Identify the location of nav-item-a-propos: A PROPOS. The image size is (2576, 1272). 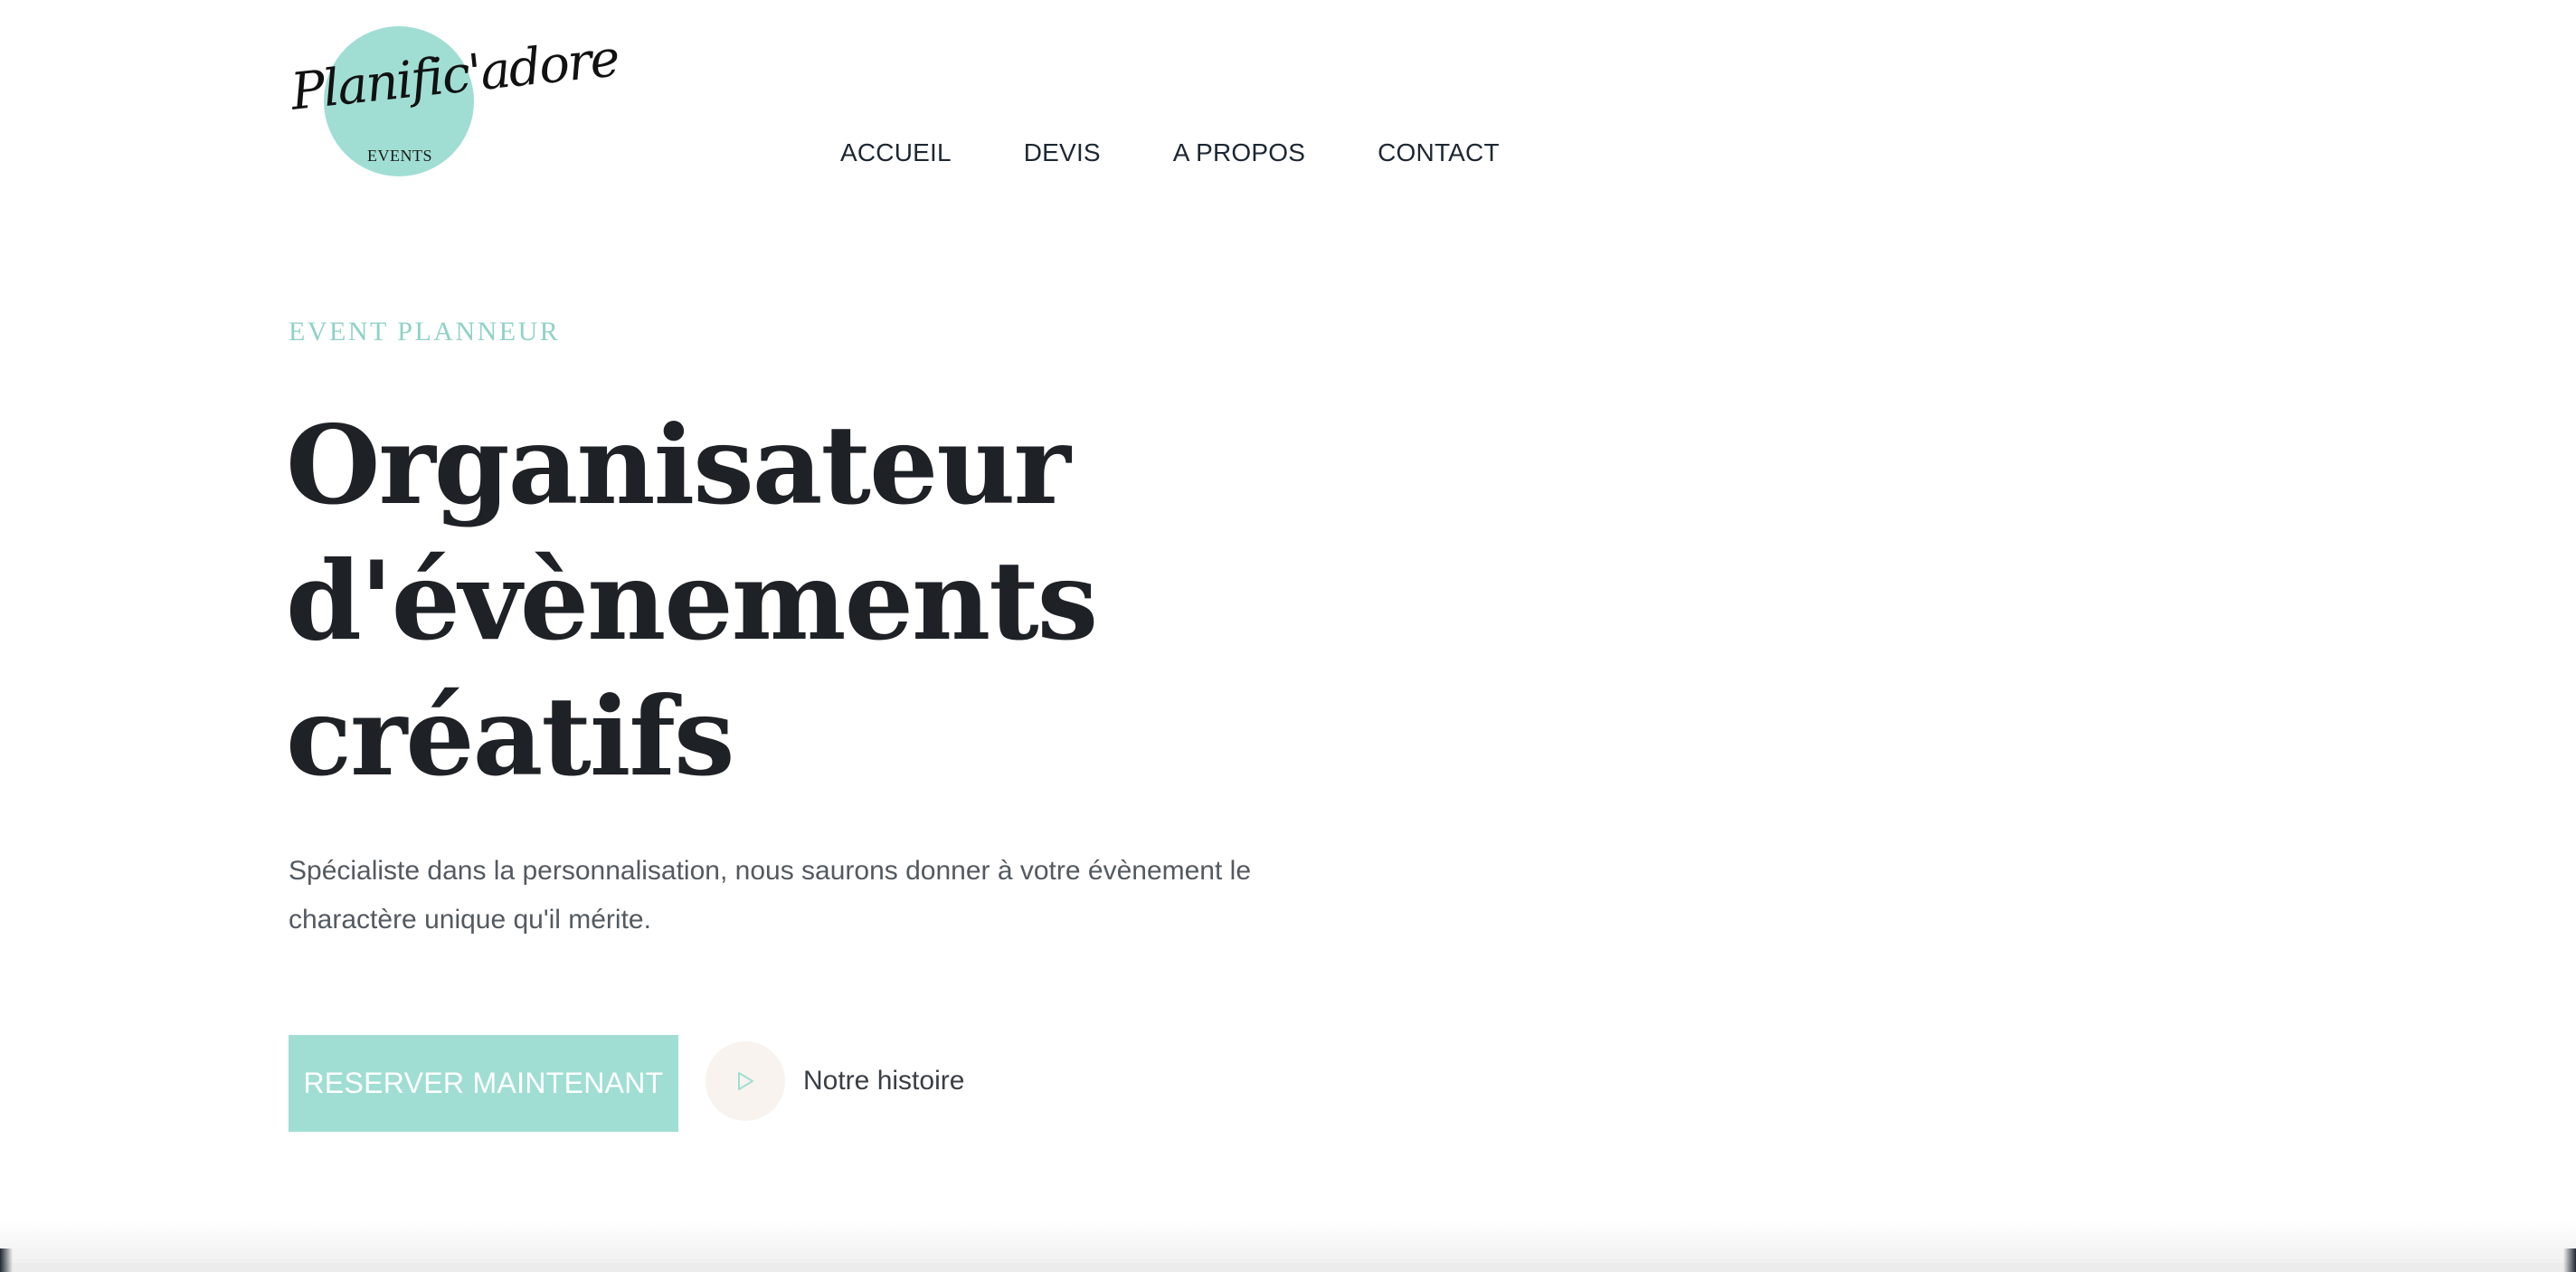
(1239, 152).